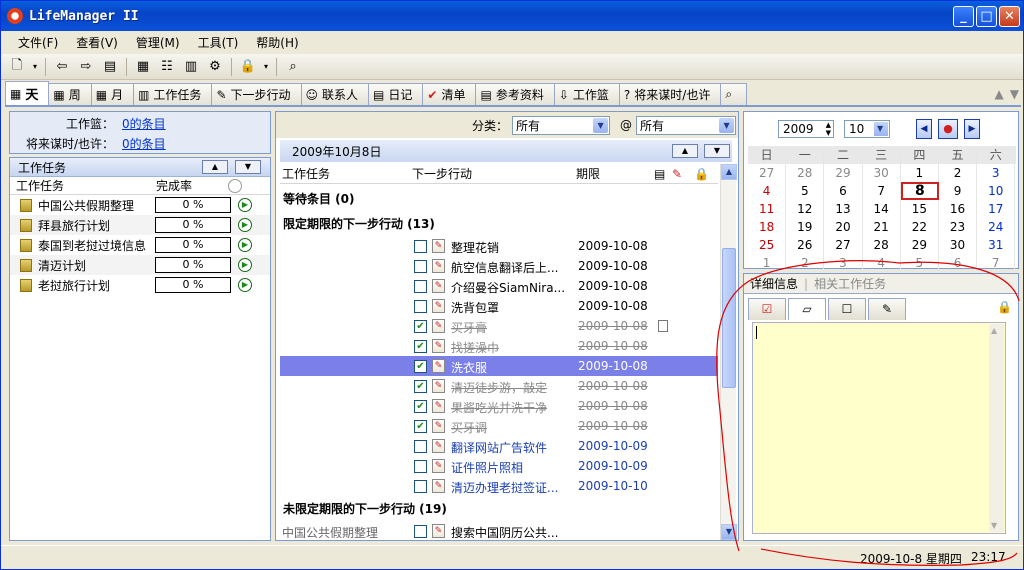  Describe the element at coordinates (867, 129) in the screenshot. I see `month-select: 10 ▼` at that location.